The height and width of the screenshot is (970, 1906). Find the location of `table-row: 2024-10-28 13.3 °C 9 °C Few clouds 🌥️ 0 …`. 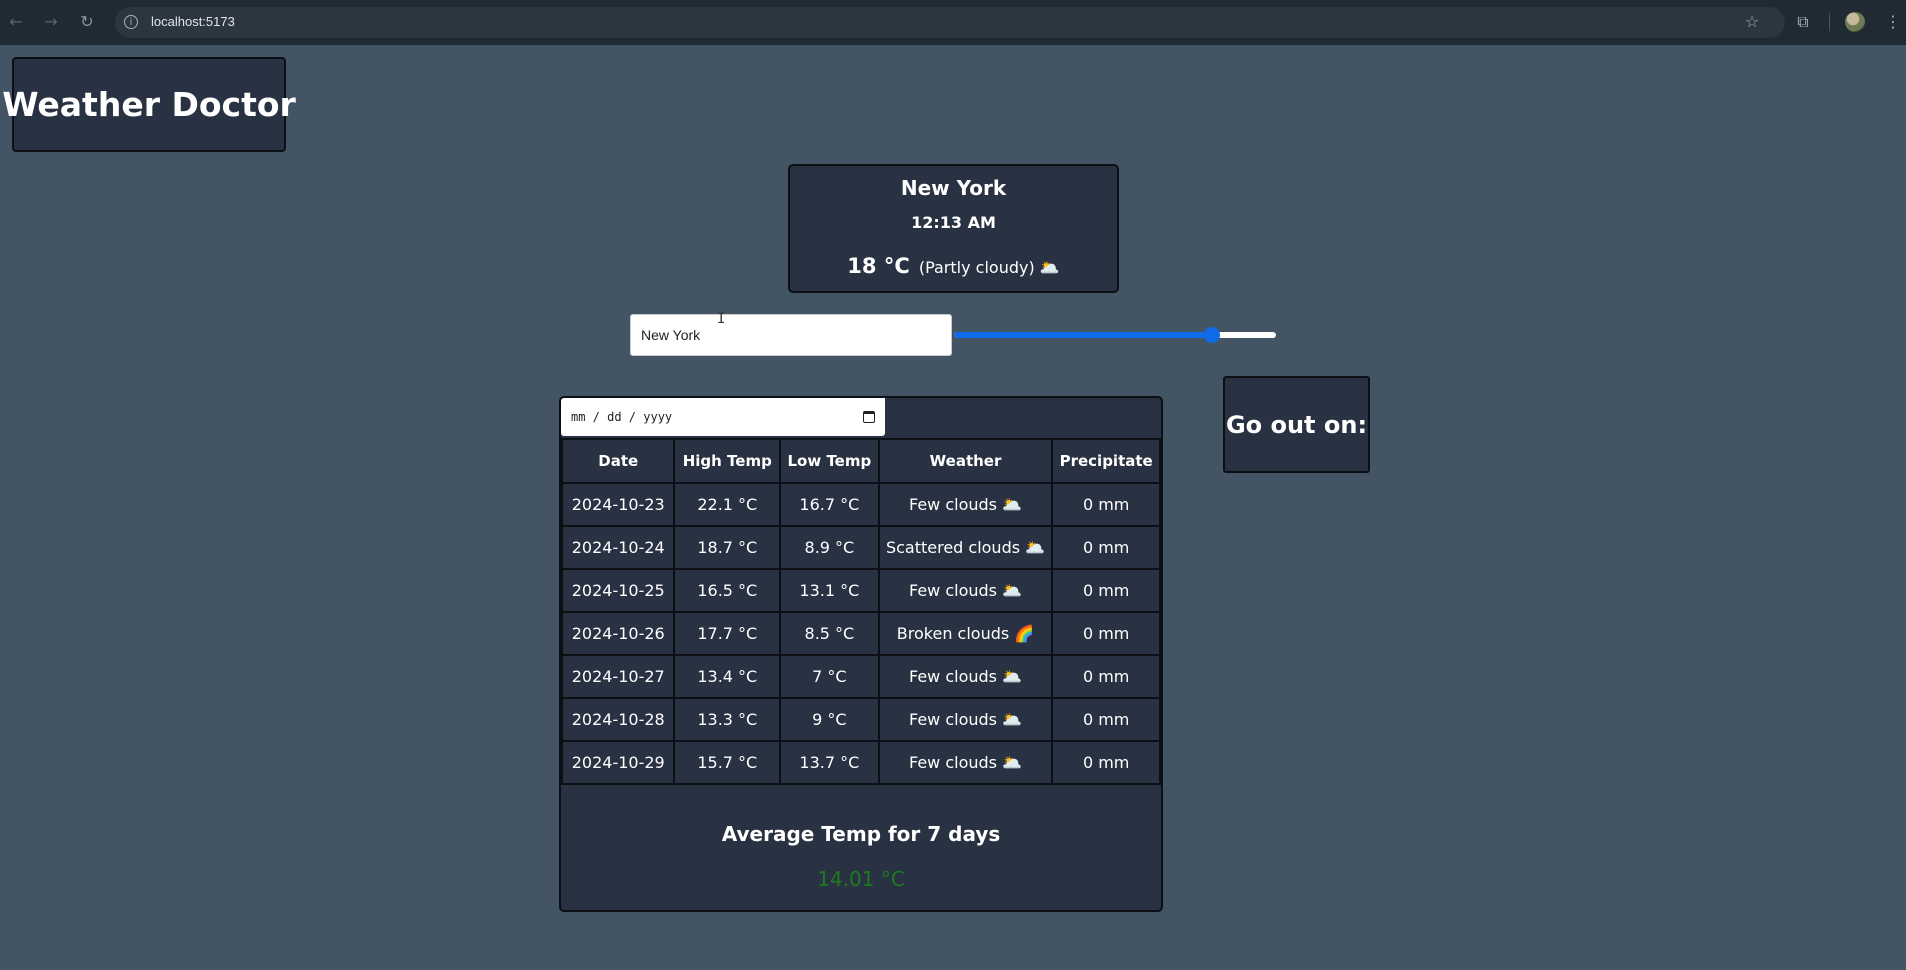

table-row: 2024-10-28 13.3 °C 9 °C Few clouds 🌥️ 0 … is located at coordinates (860, 719).